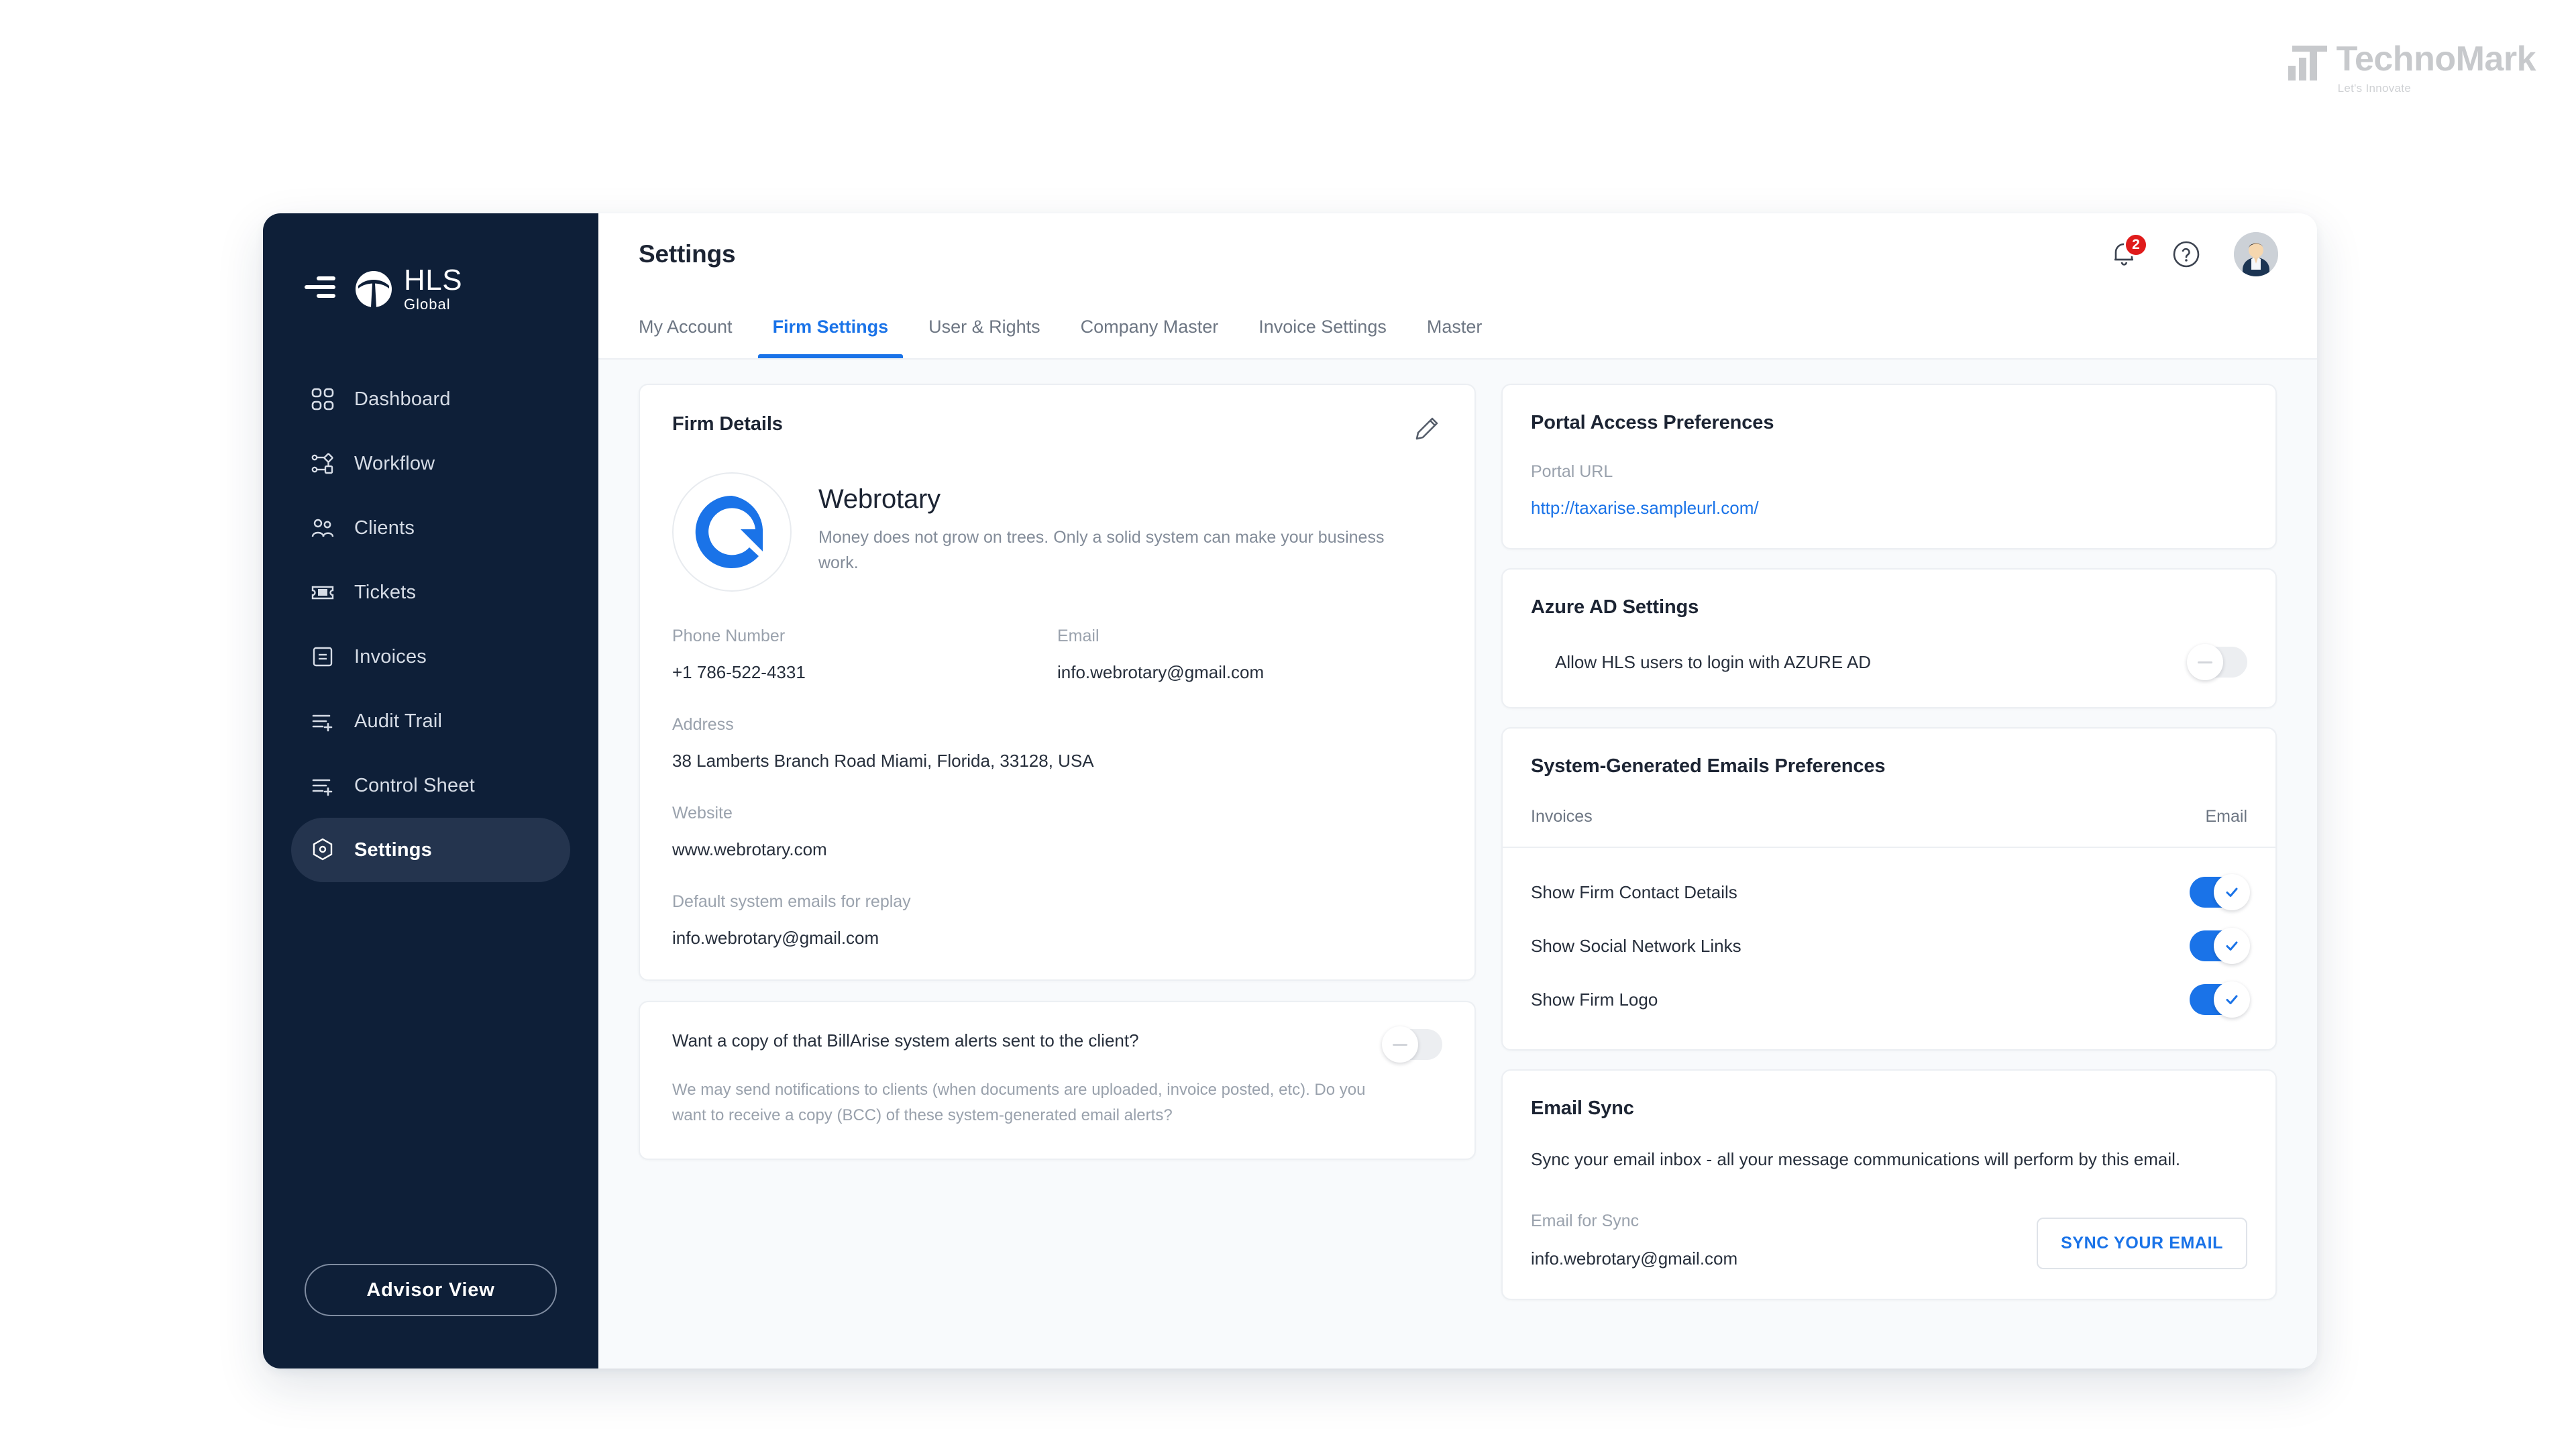 This screenshot has height=1449, width=2576. What do you see at coordinates (1582, 1108) in the screenshot?
I see `email-sync-title: Email Sync` at bounding box center [1582, 1108].